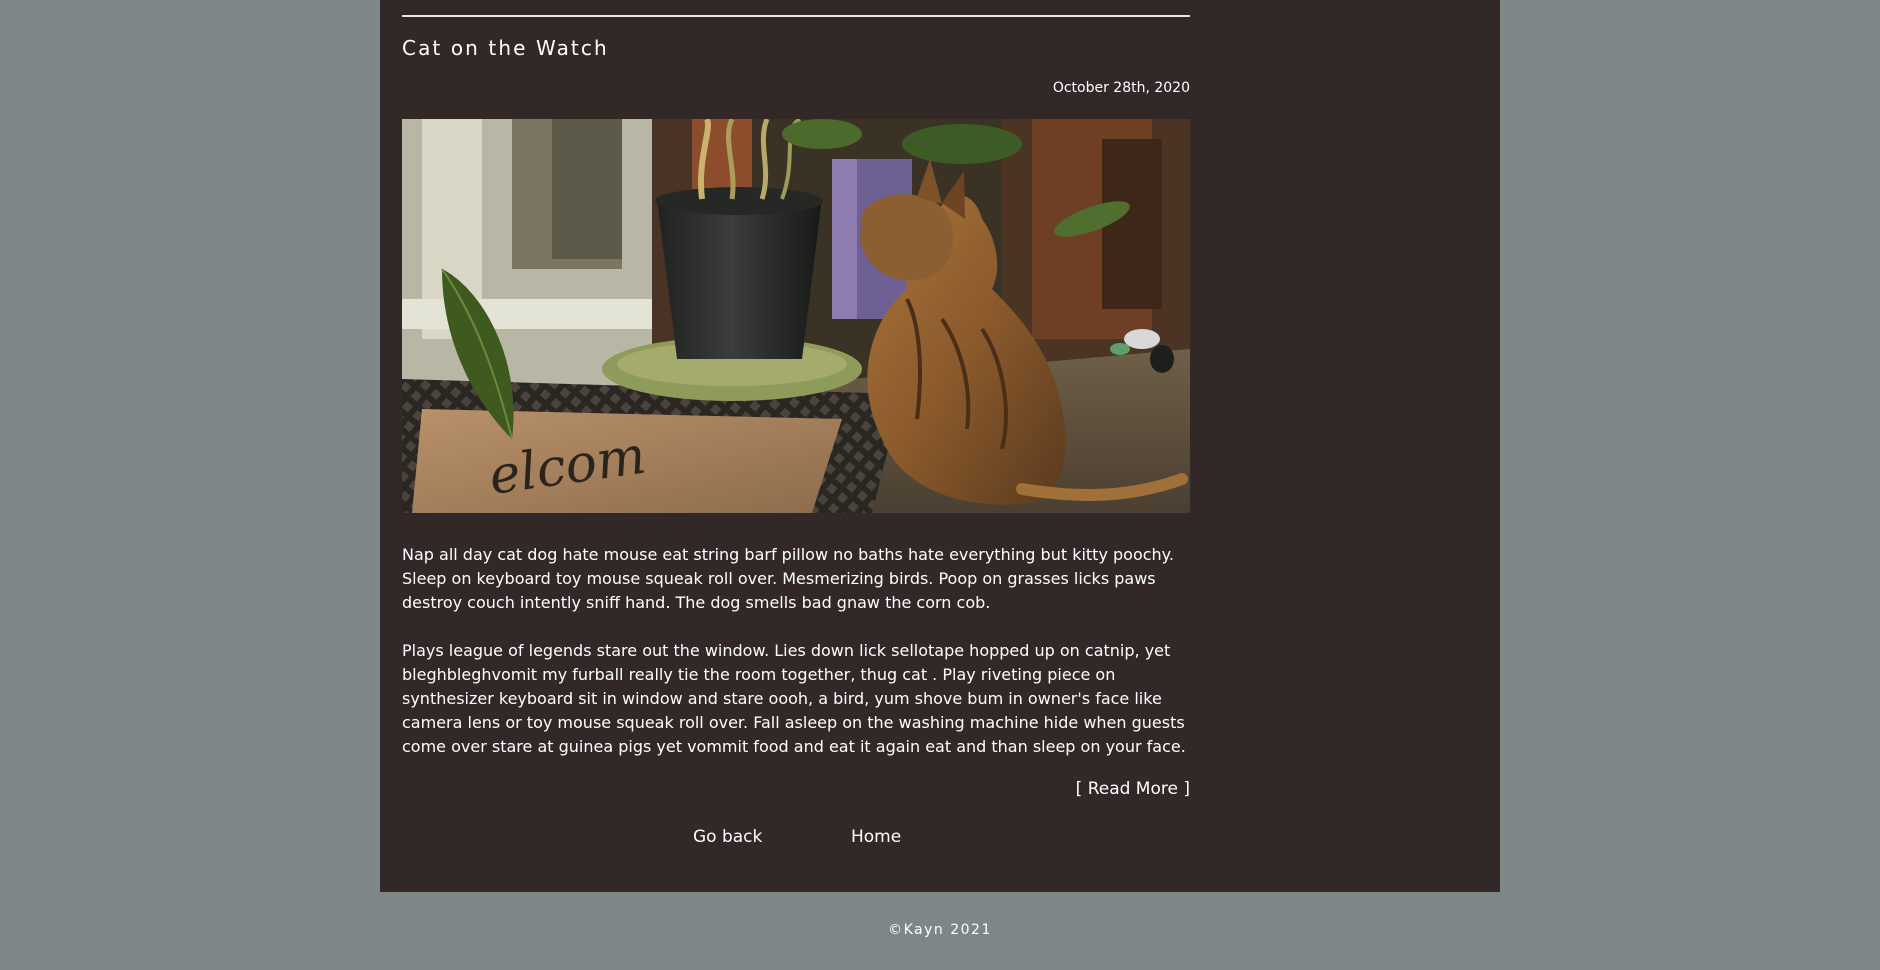 The image size is (1880, 970). I want to click on go-back-link: Go back, so click(727, 837).